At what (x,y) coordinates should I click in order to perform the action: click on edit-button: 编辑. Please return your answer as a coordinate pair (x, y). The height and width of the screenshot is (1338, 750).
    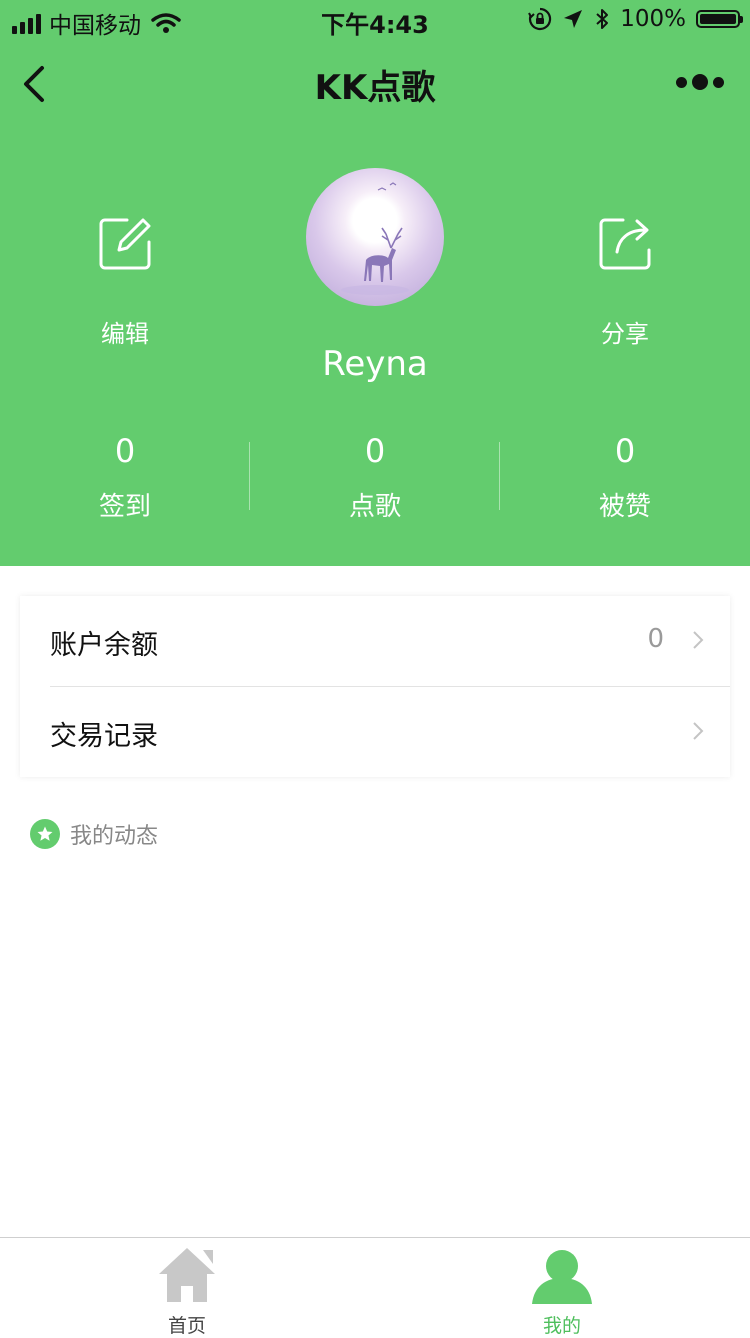
    Looking at the image, I should click on (125, 282).